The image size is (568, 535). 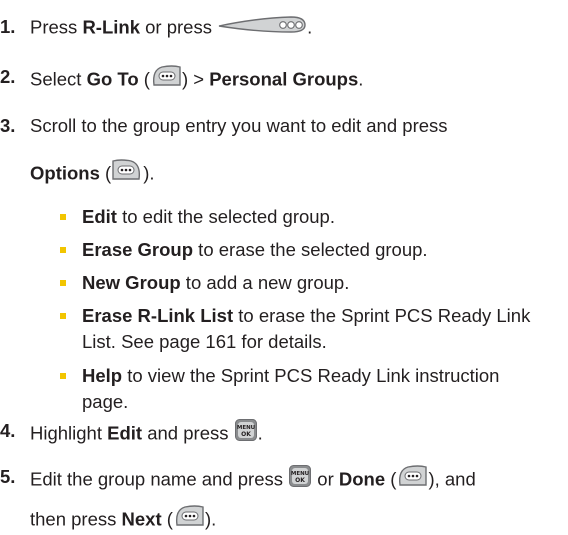 I want to click on option-desc: to erase the selected group., so click(x=310, y=249).